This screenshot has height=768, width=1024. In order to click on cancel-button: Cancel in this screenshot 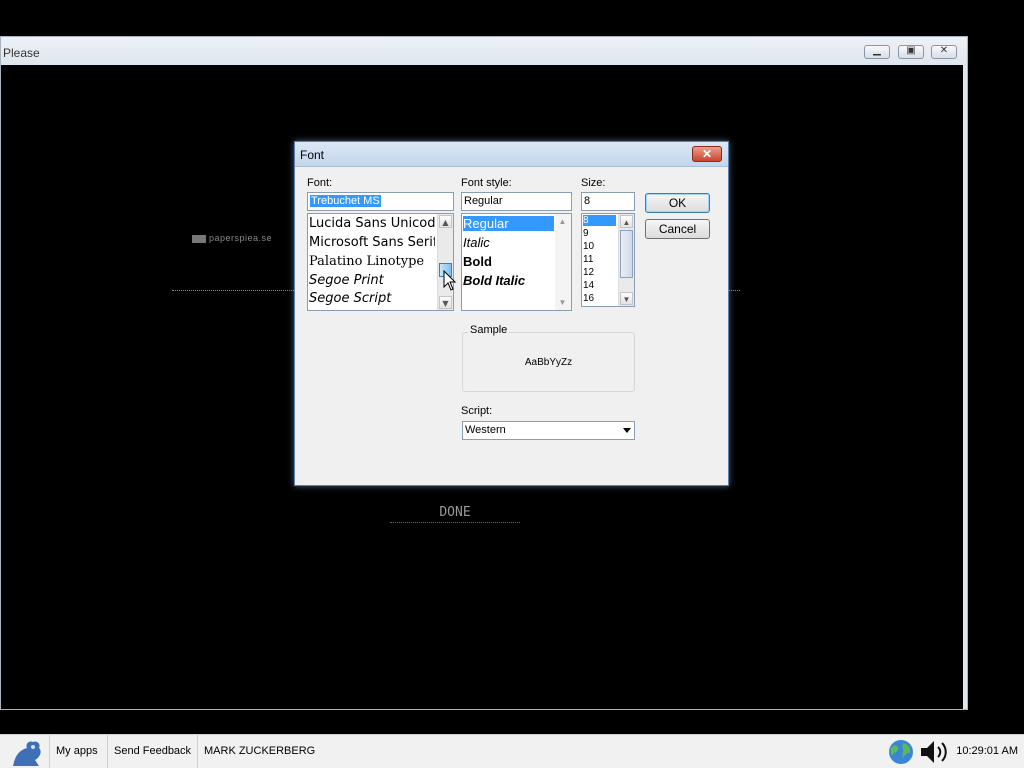, I will do `click(677, 229)`.